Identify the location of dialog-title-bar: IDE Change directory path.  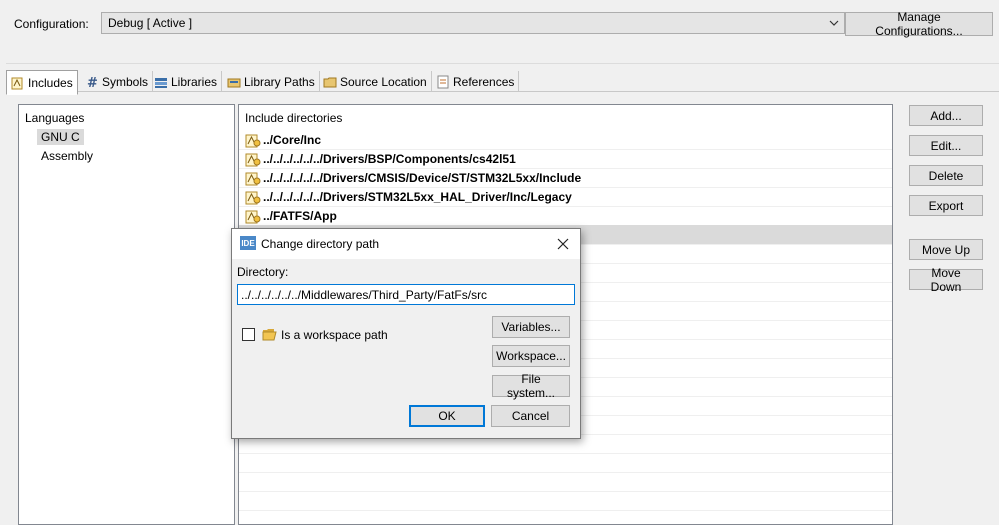
(406, 244).